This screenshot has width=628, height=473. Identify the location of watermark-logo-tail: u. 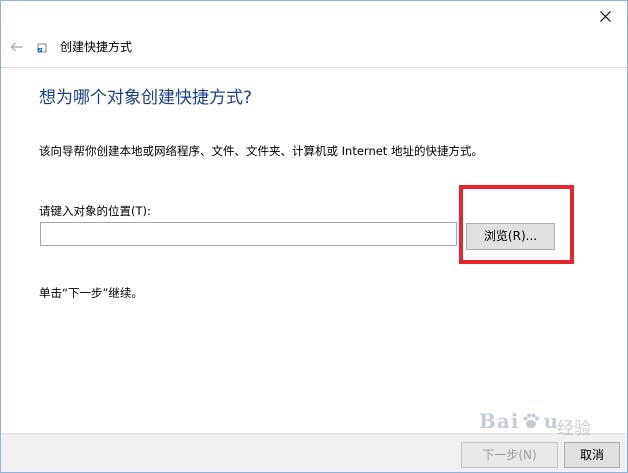
(551, 421).